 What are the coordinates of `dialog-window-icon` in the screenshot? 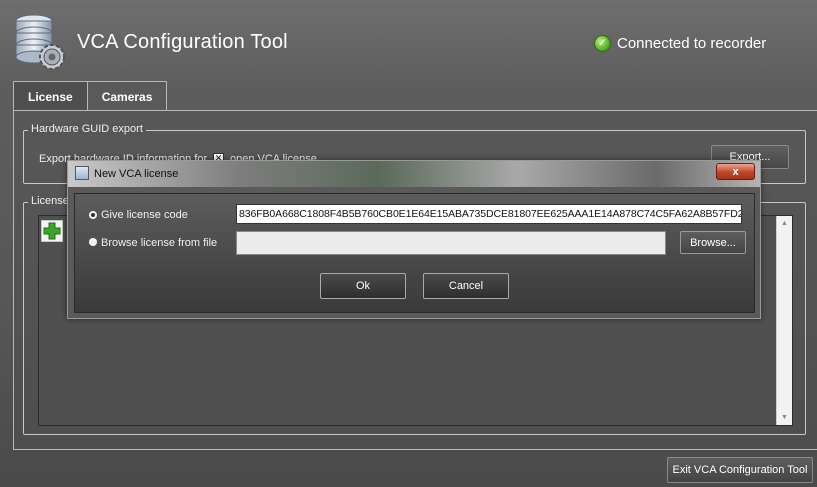 It's located at (82, 173).